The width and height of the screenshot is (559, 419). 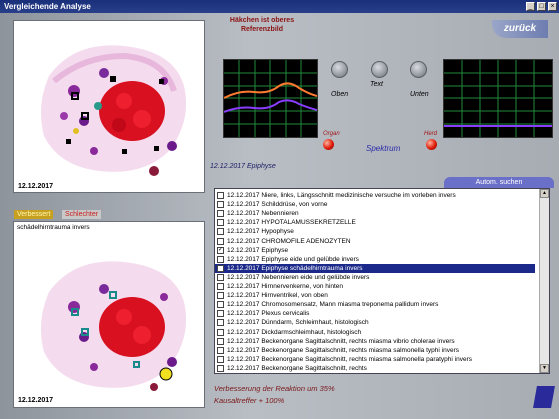 What do you see at coordinates (499, 182) in the screenshot?
I see `auto-search-button: Autom. suchen` at bounding box center [499, 182].